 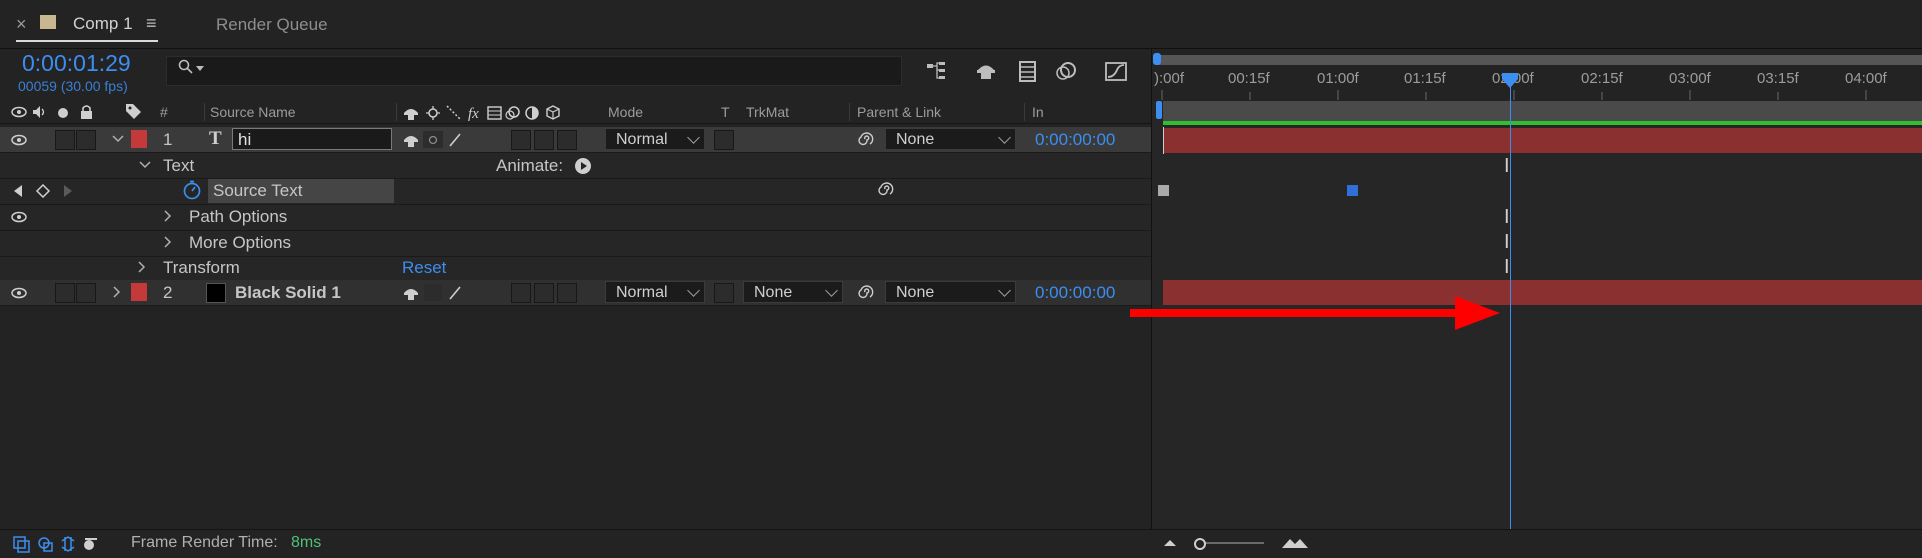 What do you see at coordinates (424, 268) in the screenshot?
I see `reset-link: Reset` at bounding box center [424, 268].